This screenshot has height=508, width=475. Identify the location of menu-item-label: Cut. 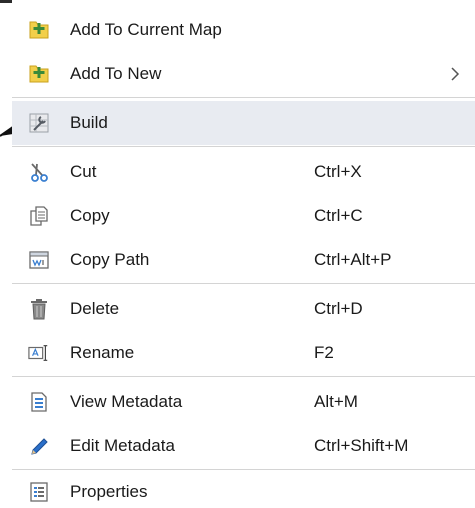
(83, 171).